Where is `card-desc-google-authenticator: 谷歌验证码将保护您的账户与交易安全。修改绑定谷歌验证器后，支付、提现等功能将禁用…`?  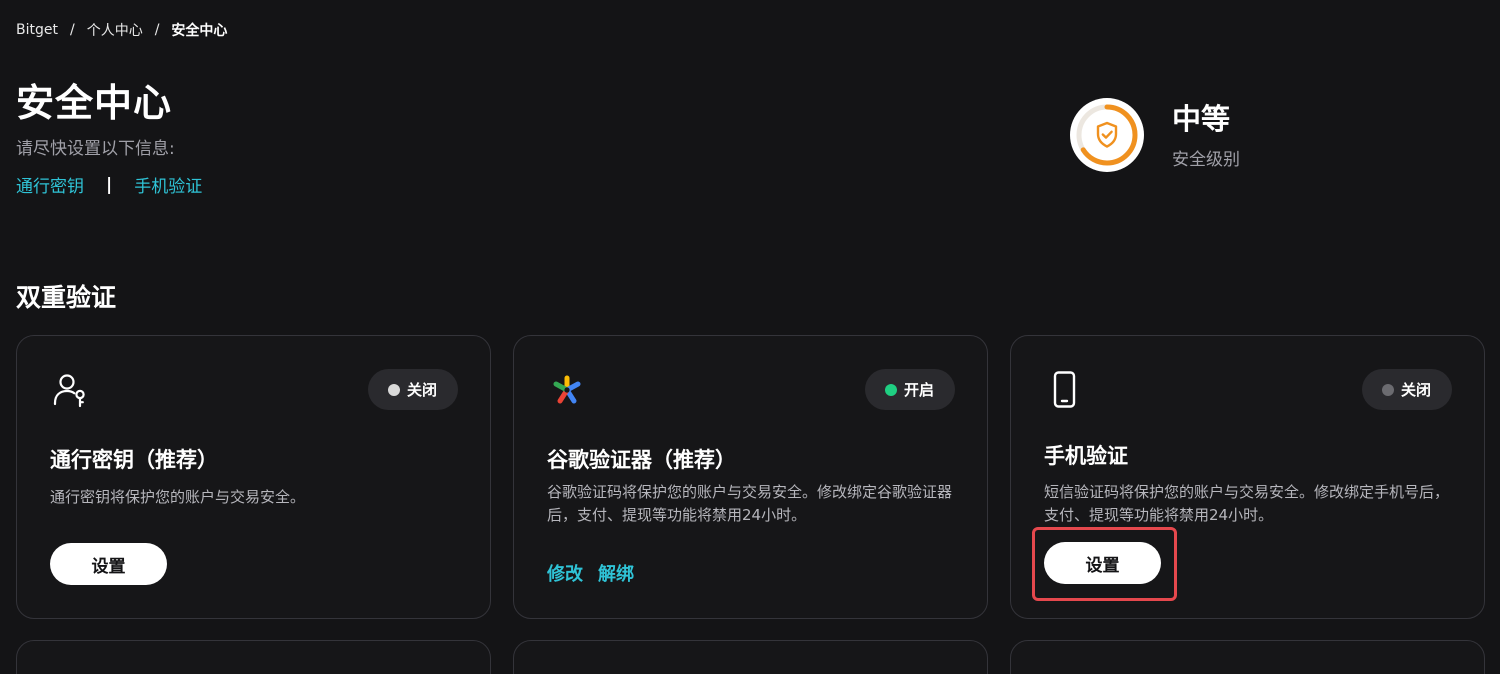
card-desc-google-authenticator: 谷歌验证码将保护您的账户与交易安全。修改绑定谷歌验证器后，支付、提现等功能将禁用… is located at coordinates (750, 503).